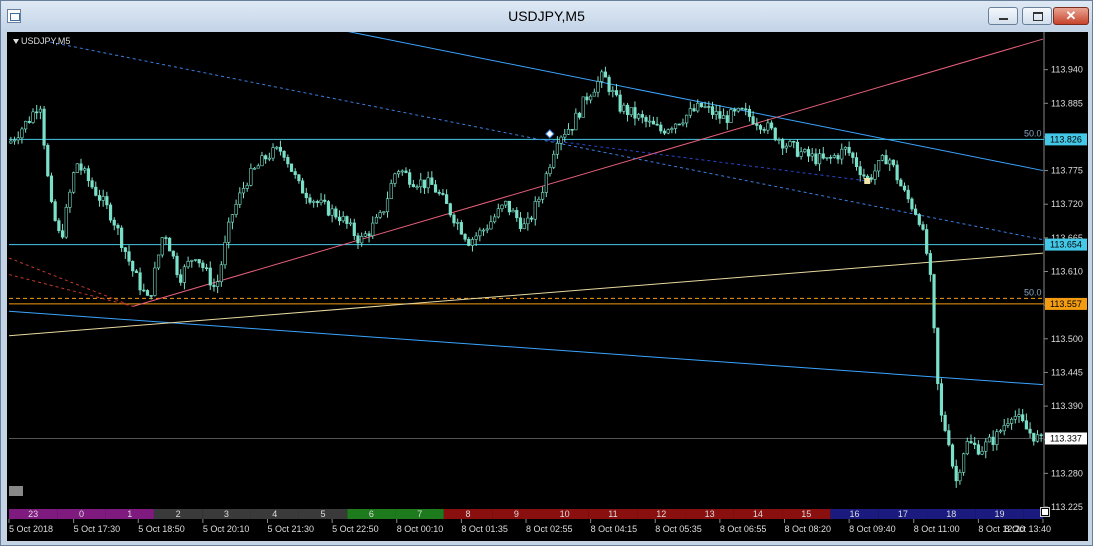 The width and height of the screenshot is (1093, 546). Describe the element at coordinates (743, 529) in the screenshot. I see `time-tick-label: 8 Oct 06:55` at that location.